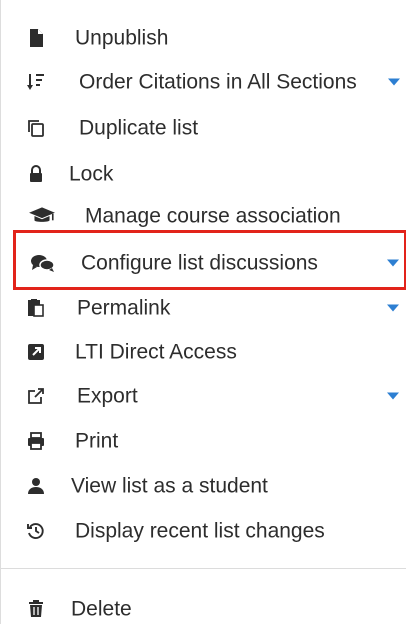 The width and height of the screenshot is (406, 629). I want to click on menu-item-label: View list as a student, so click(169, 486).